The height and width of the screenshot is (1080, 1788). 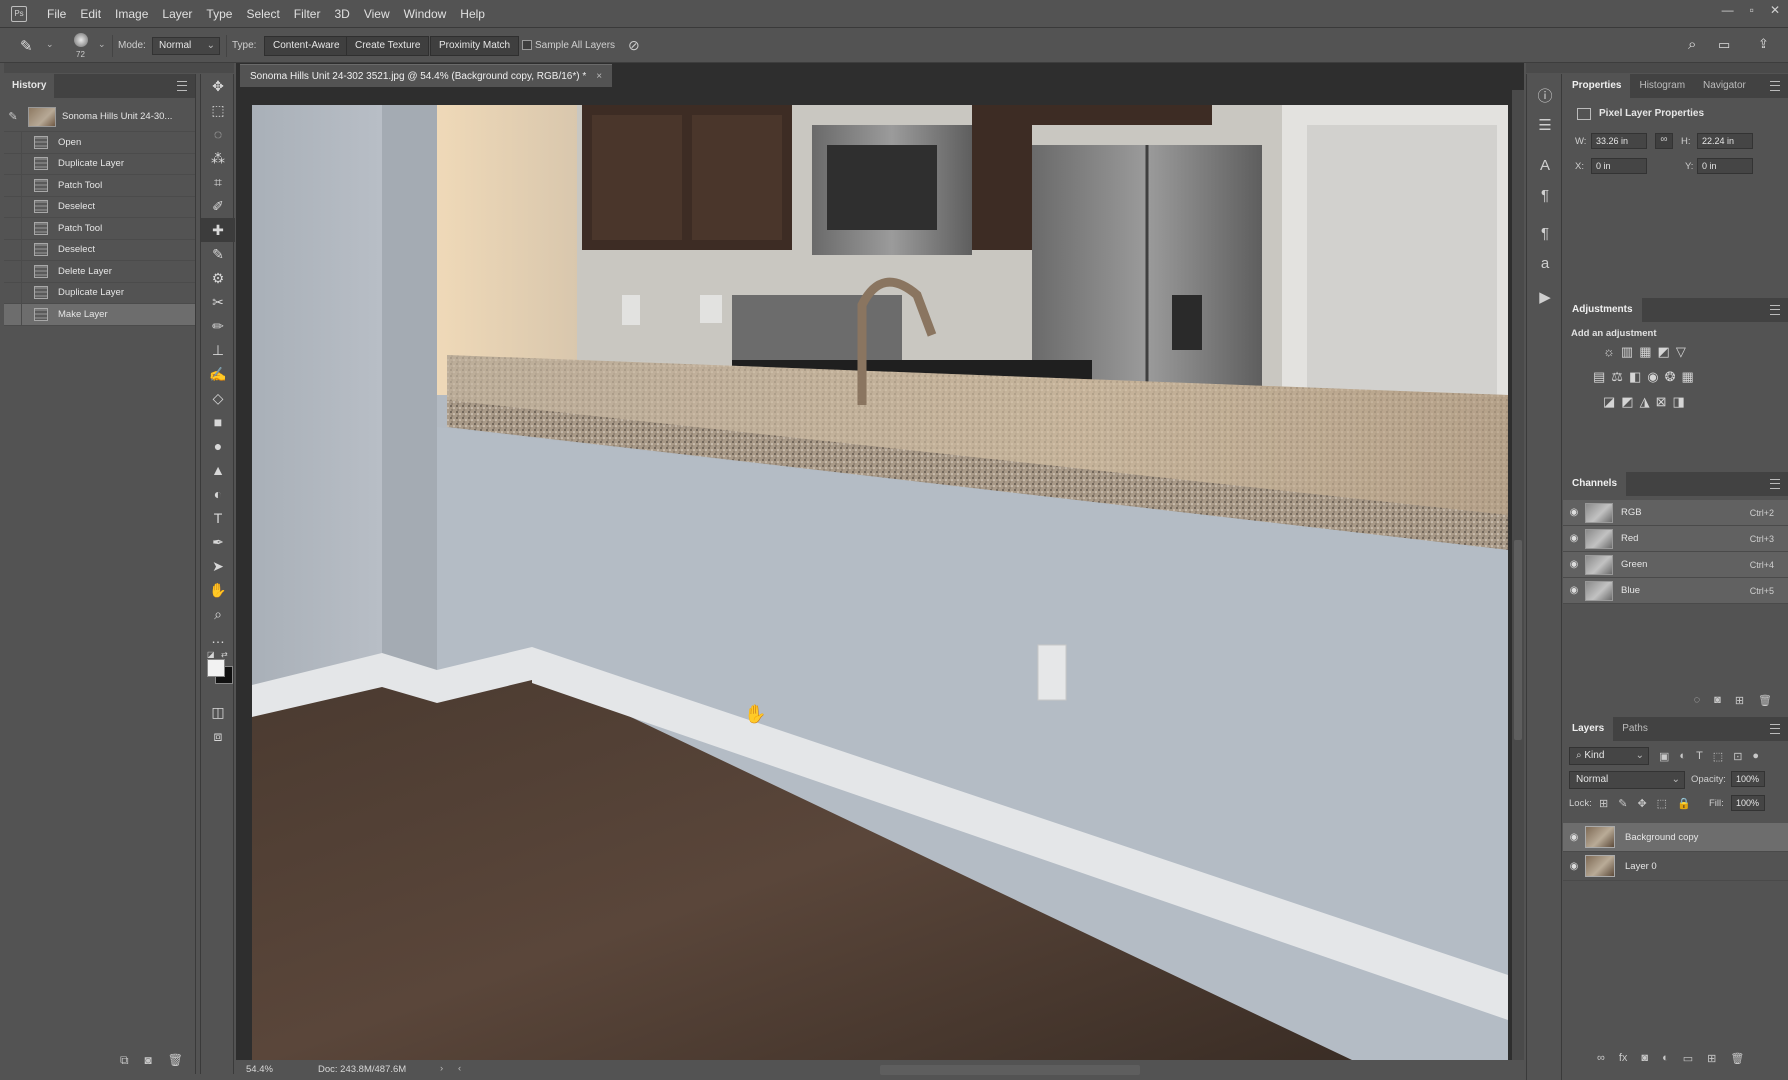 I want to click on marquee-tool-icon: ⬚, so click(x=218, y=110).